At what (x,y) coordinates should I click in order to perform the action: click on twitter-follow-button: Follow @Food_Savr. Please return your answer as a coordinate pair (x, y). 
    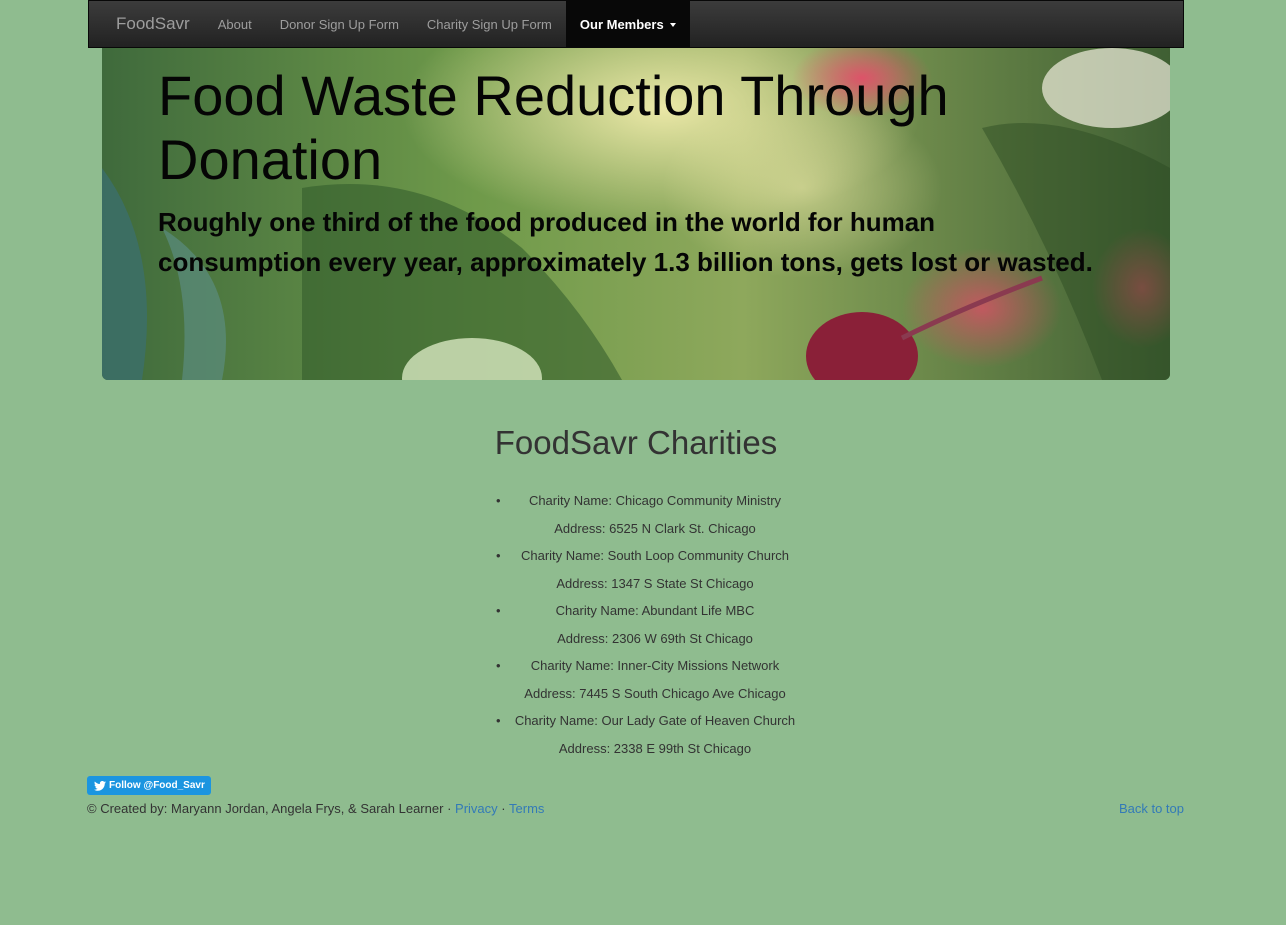
    Looking at the image, I should click on (149, 785).